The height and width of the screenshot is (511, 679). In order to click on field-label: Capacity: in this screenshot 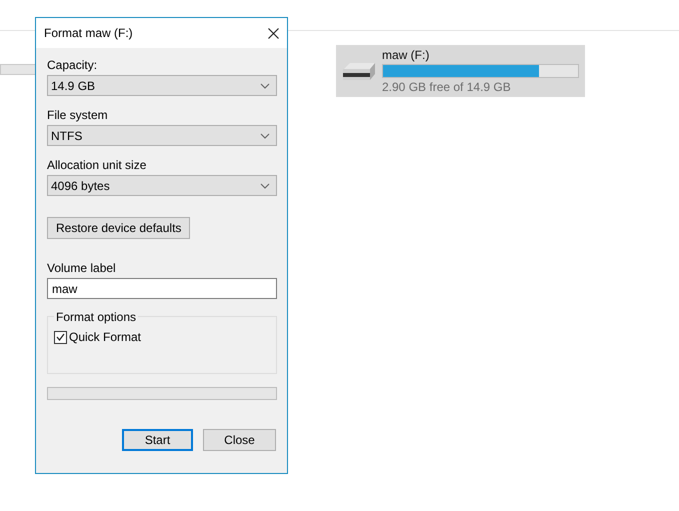, I will do `click(72, 65)`.